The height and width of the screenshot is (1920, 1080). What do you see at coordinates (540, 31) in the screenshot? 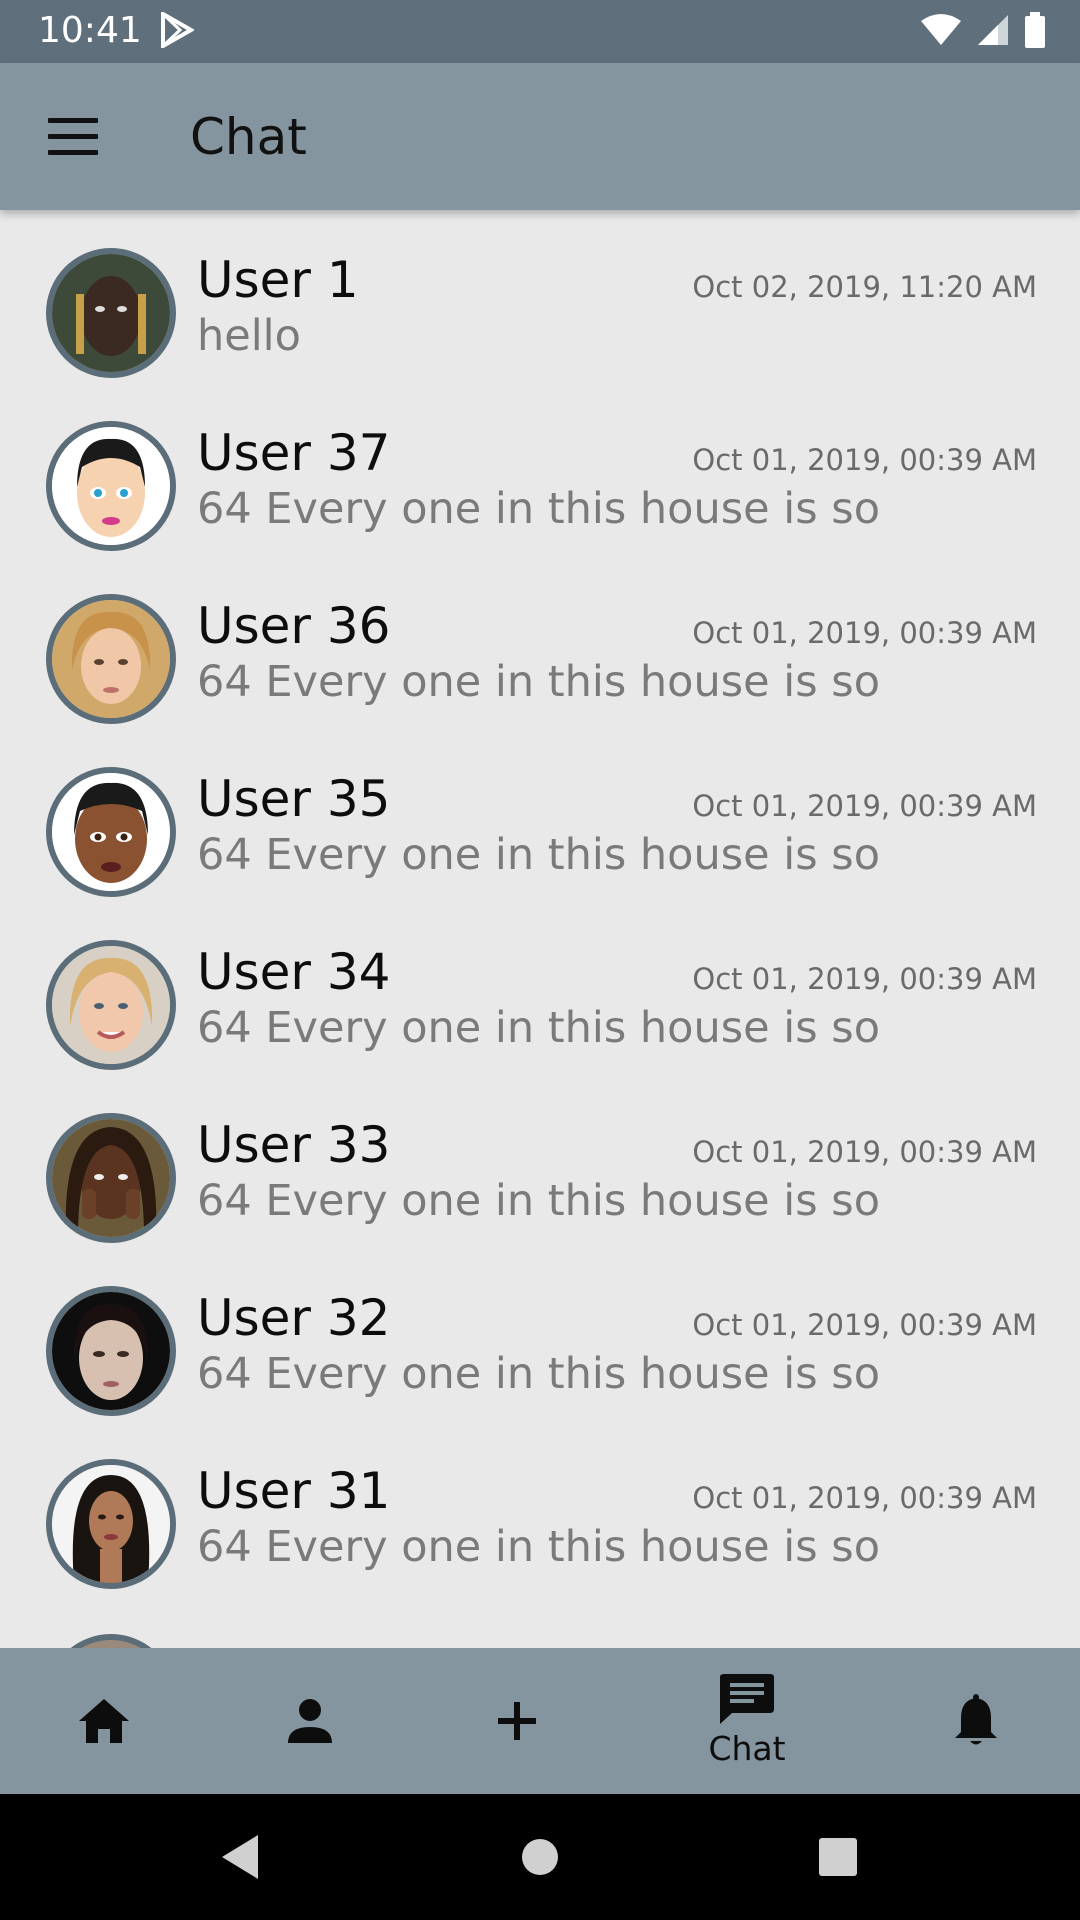
I see `status-bar: 10:41` at bounding box center [540, 31].